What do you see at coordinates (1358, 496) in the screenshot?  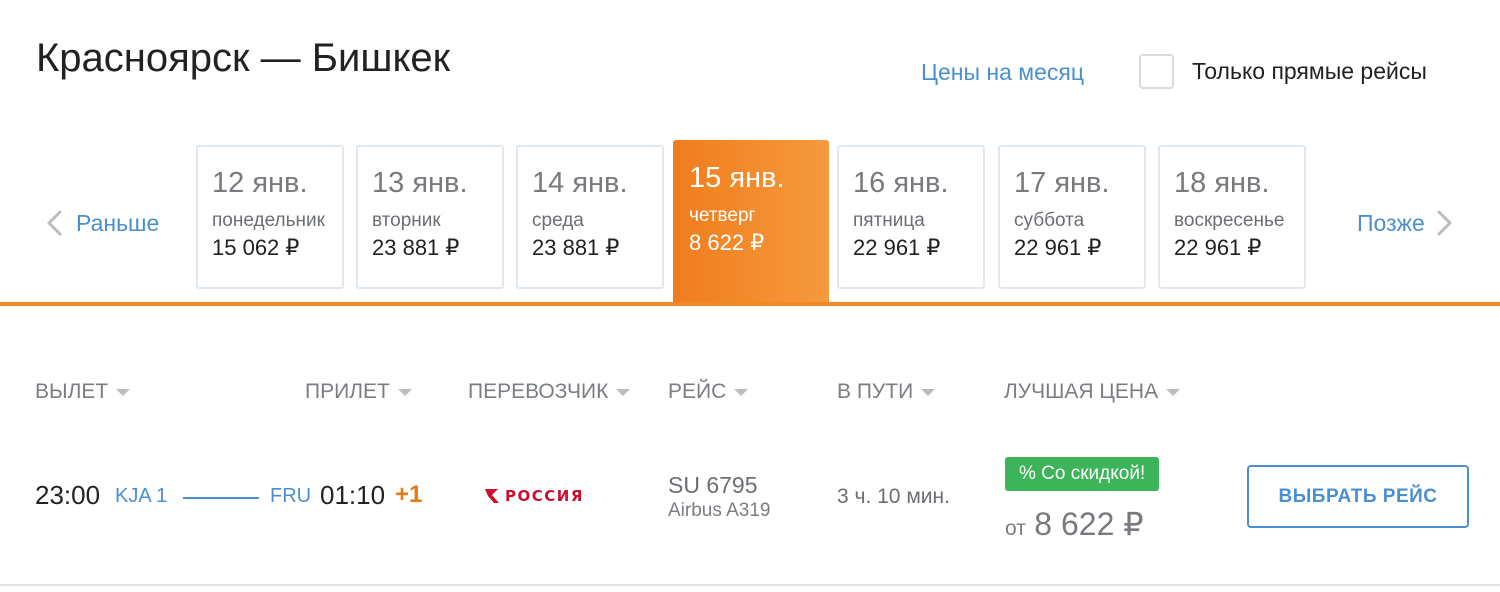 I see `select-flight-button: ВЫБРАТЬ РЕЙС` at bounding box center [1358, 496].